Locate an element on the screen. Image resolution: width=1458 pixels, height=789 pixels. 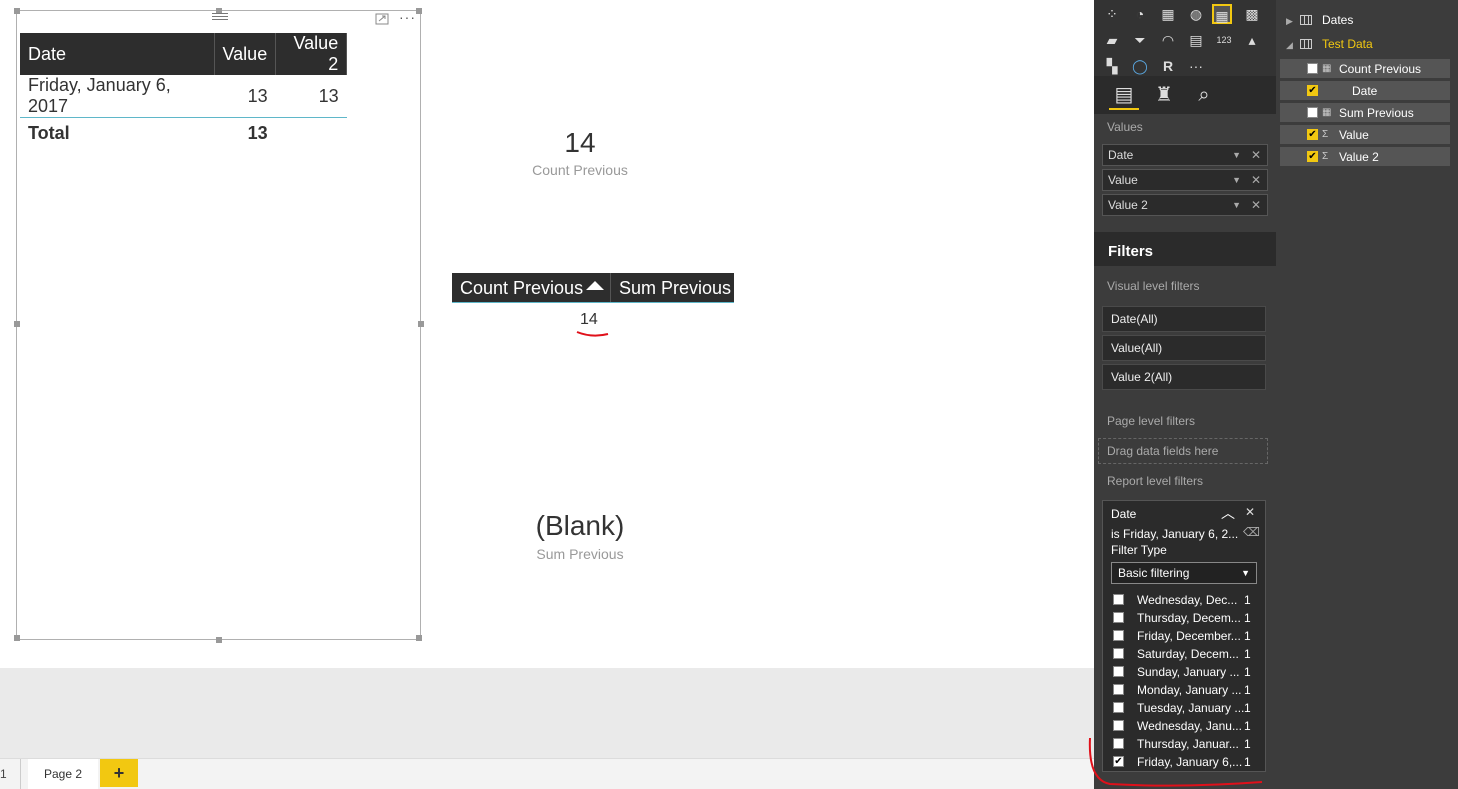
map-icon: ◍ is located at coordinates (1196, 14).